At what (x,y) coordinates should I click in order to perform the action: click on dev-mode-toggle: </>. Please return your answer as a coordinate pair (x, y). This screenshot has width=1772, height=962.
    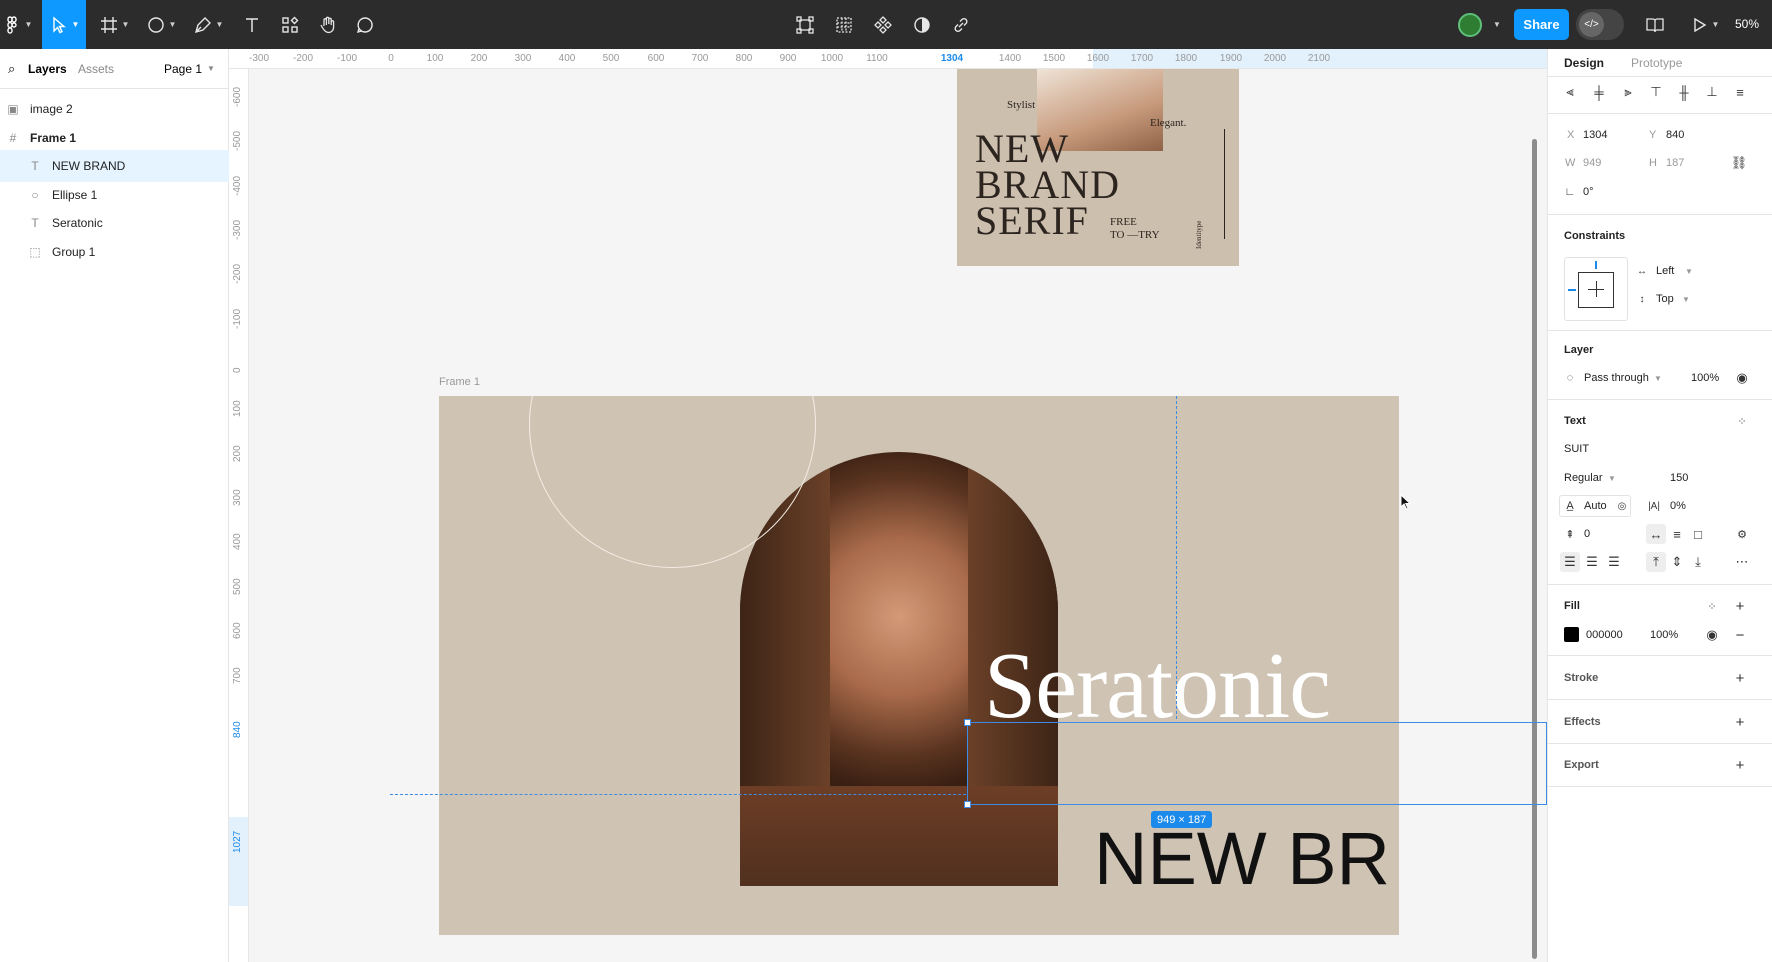
    Looking at the image, I should click on (1600, 24).